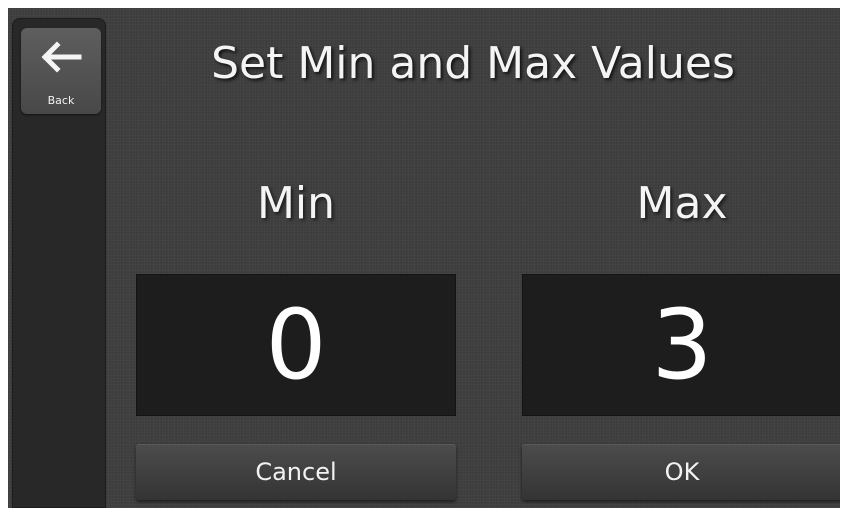  Describe the element at coordinates (296, 472) in the screenshot. I see `cancel-button: Cancel` at that location.